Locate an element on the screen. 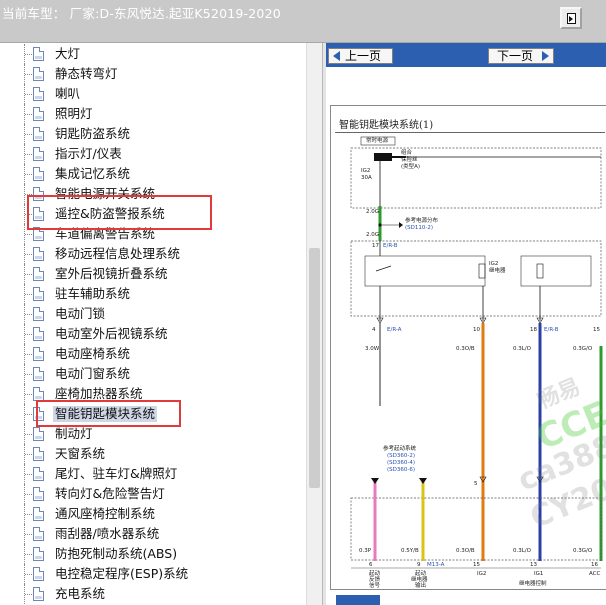 This screenshot has height=605, width=606. tree-item: 驻车辅助系统 is located at coordinates (150, 294).